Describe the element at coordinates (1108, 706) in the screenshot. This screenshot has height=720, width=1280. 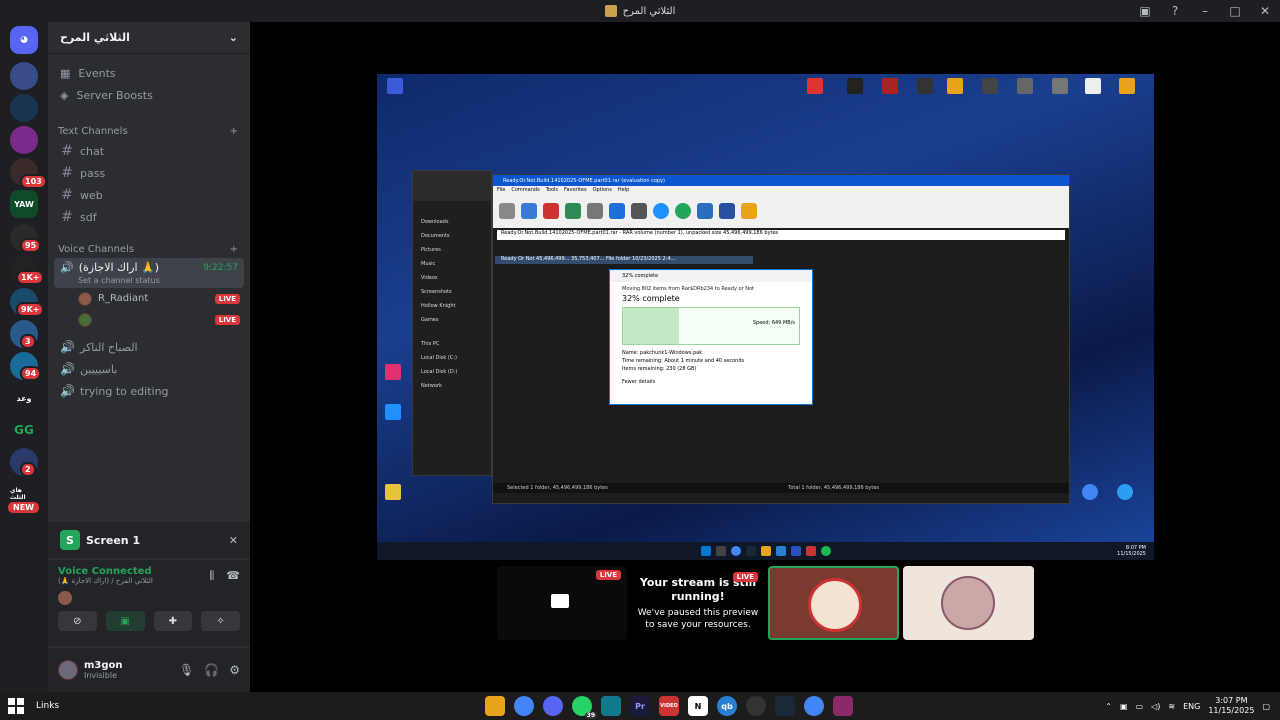
I see `chevron-up-icon: ⌃` at that location.